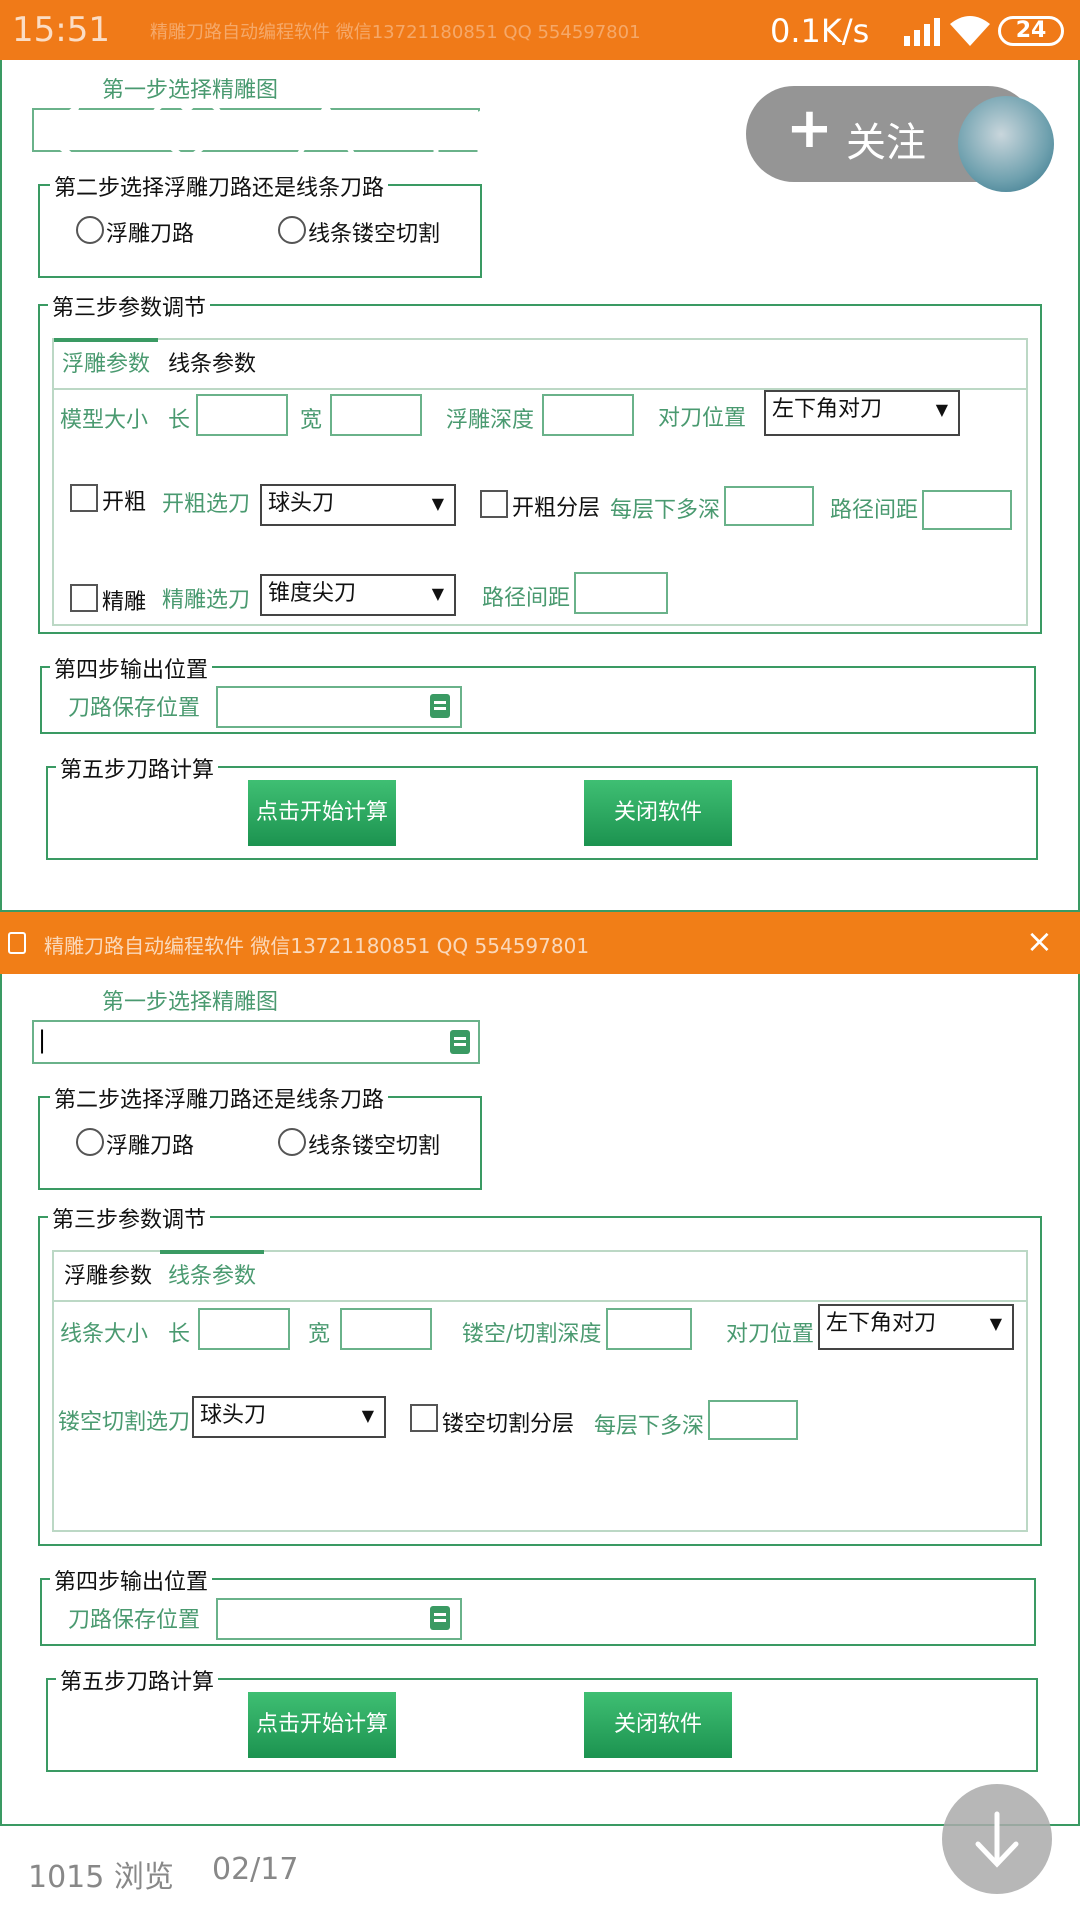 The width and height of the screenshot is (1080, 1920). What do you see at coordinates (556, 508) in the screenshot?
I see `rough-layer-label: 开粗分层` at bounding box center [556, 508].